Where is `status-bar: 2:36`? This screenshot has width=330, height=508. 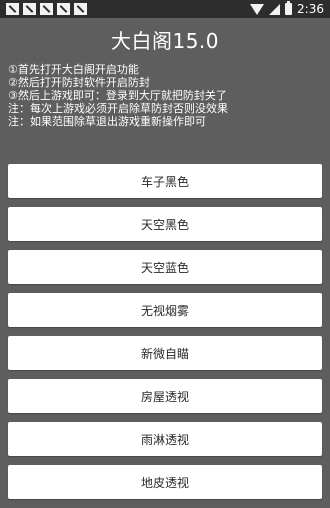
status-bar: 2:36 is located at coordinates (165, 9).